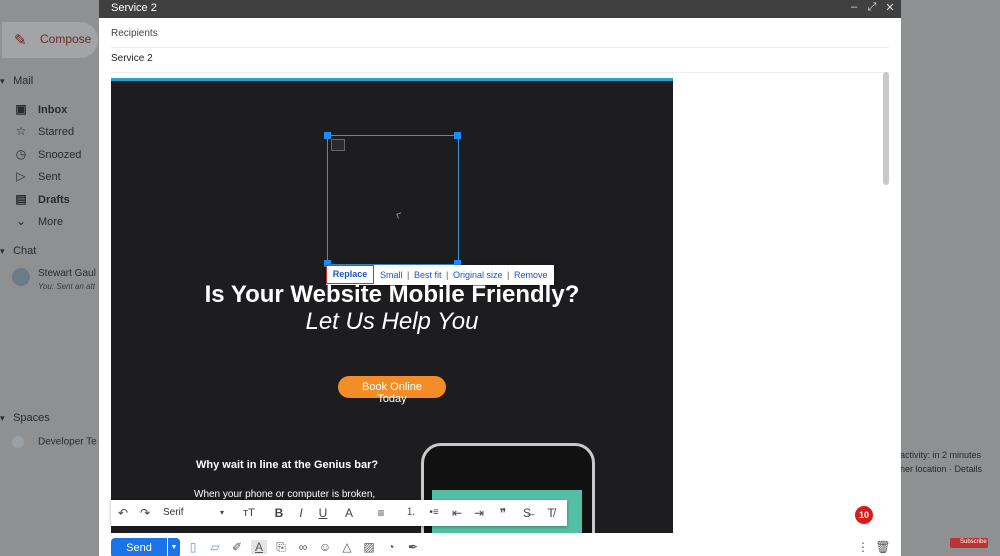 Image resolution: width=1000 pixels, height=556 pixels. Describe the element at coordinates (18, 442) in the screenshot. I see `space-icon` at that location.